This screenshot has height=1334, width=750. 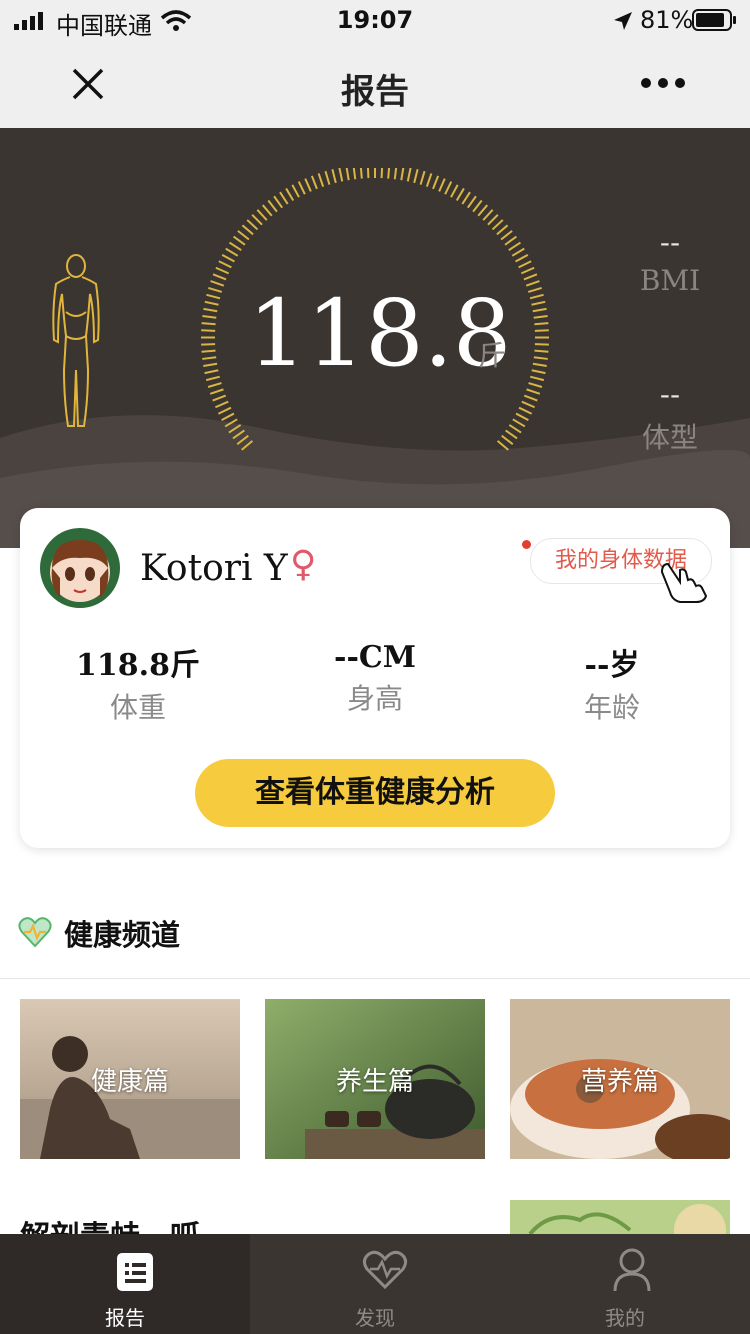 I want to click on user-name: Kotori Y, so click(x=214, y=568).